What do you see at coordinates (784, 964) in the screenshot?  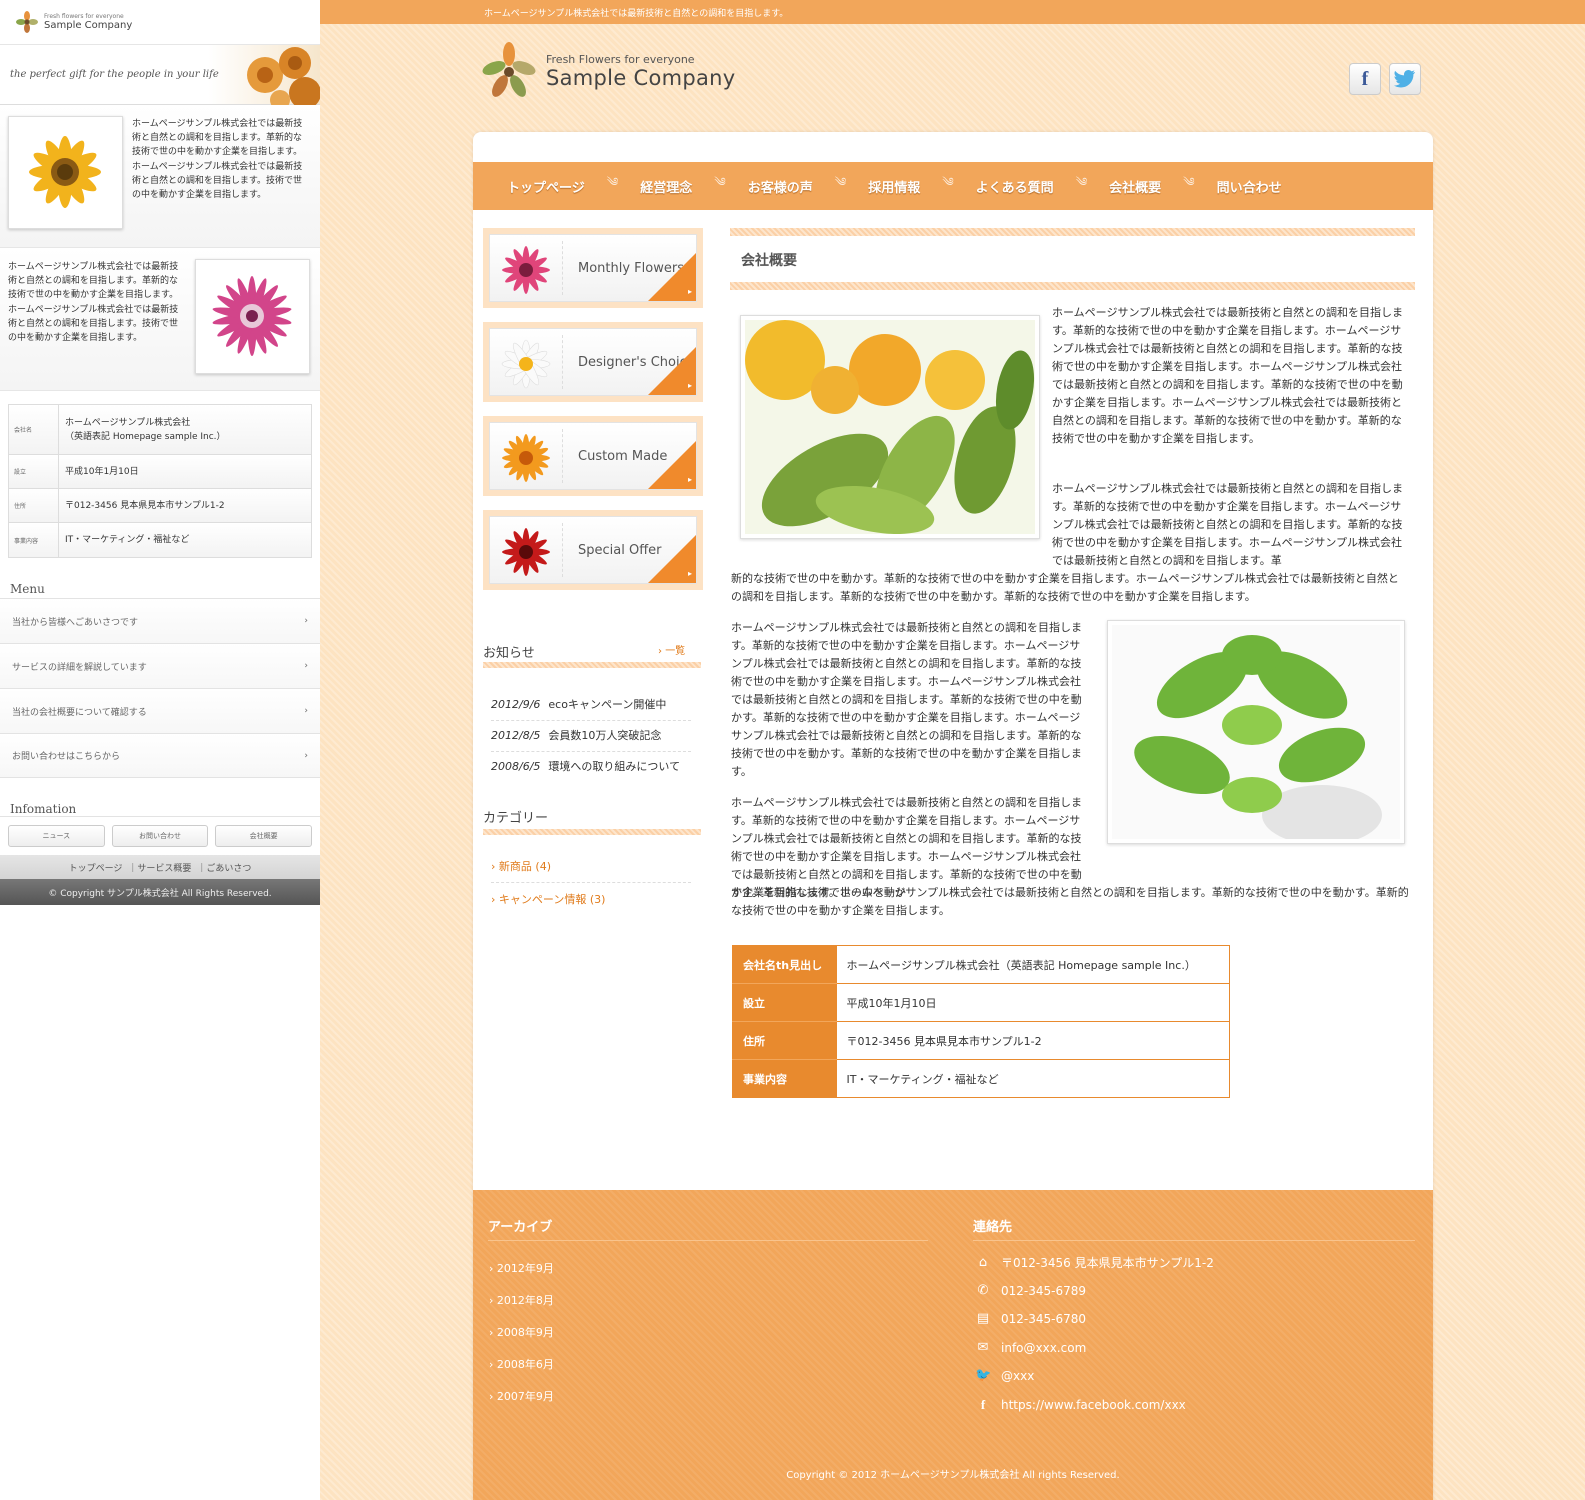 I see `table-header-cell: 会社名th見出し` at bounding box center [784, 964].